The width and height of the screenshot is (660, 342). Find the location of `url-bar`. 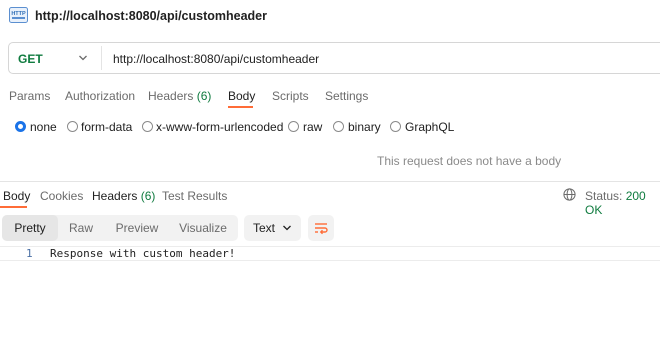

url-bar is located at coordinates (334, 58).